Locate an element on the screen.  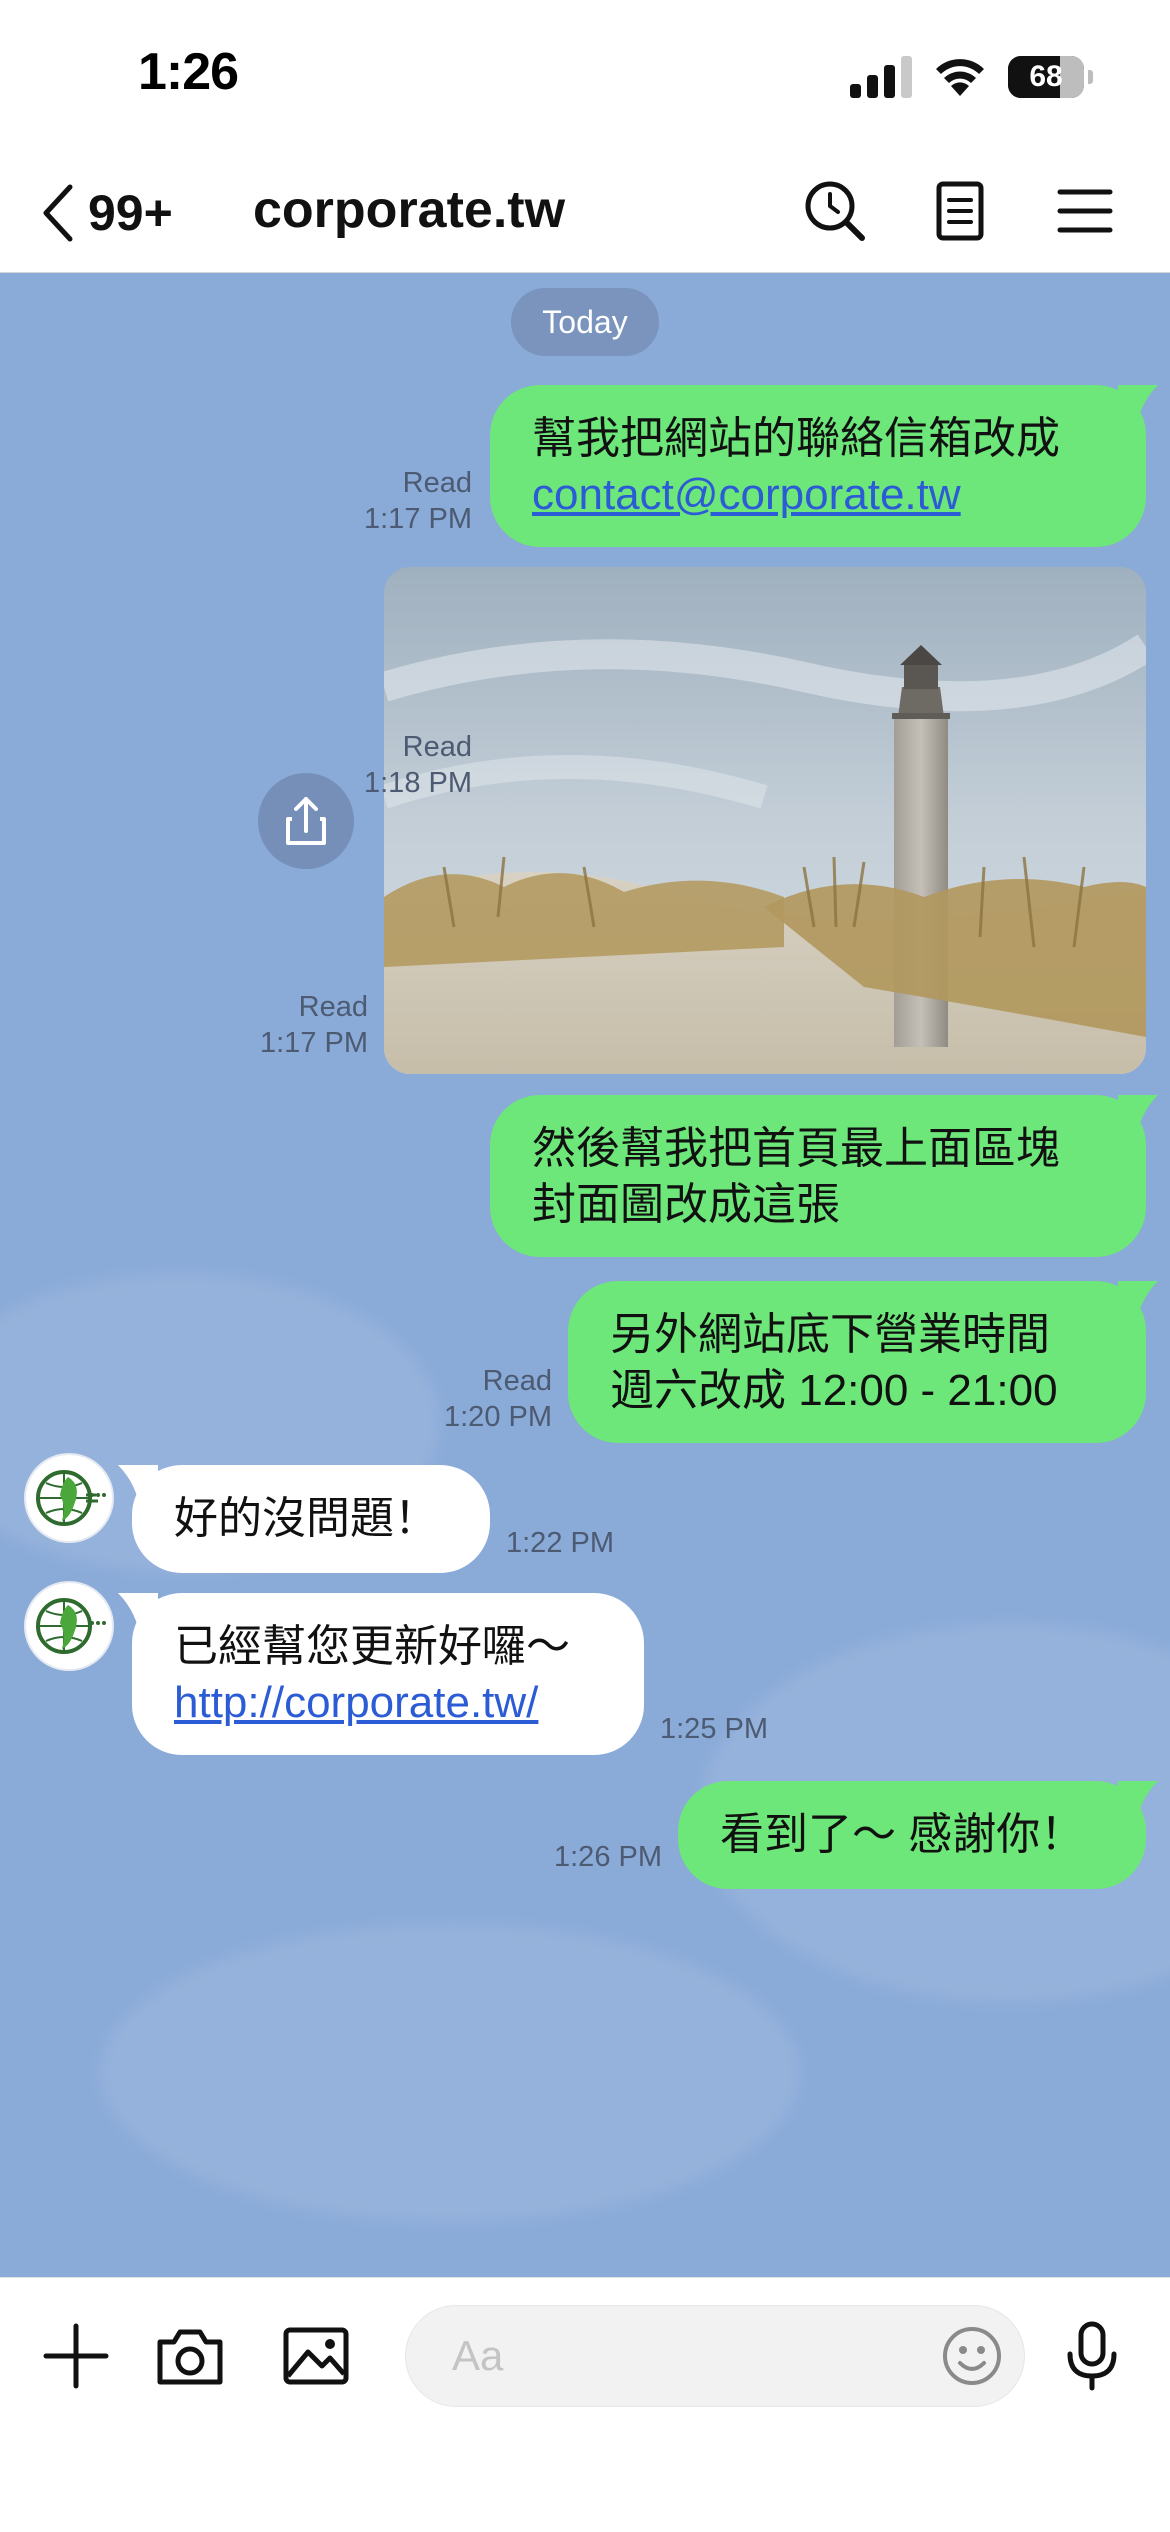
plus-icon is located at coordinates (76, 2356).